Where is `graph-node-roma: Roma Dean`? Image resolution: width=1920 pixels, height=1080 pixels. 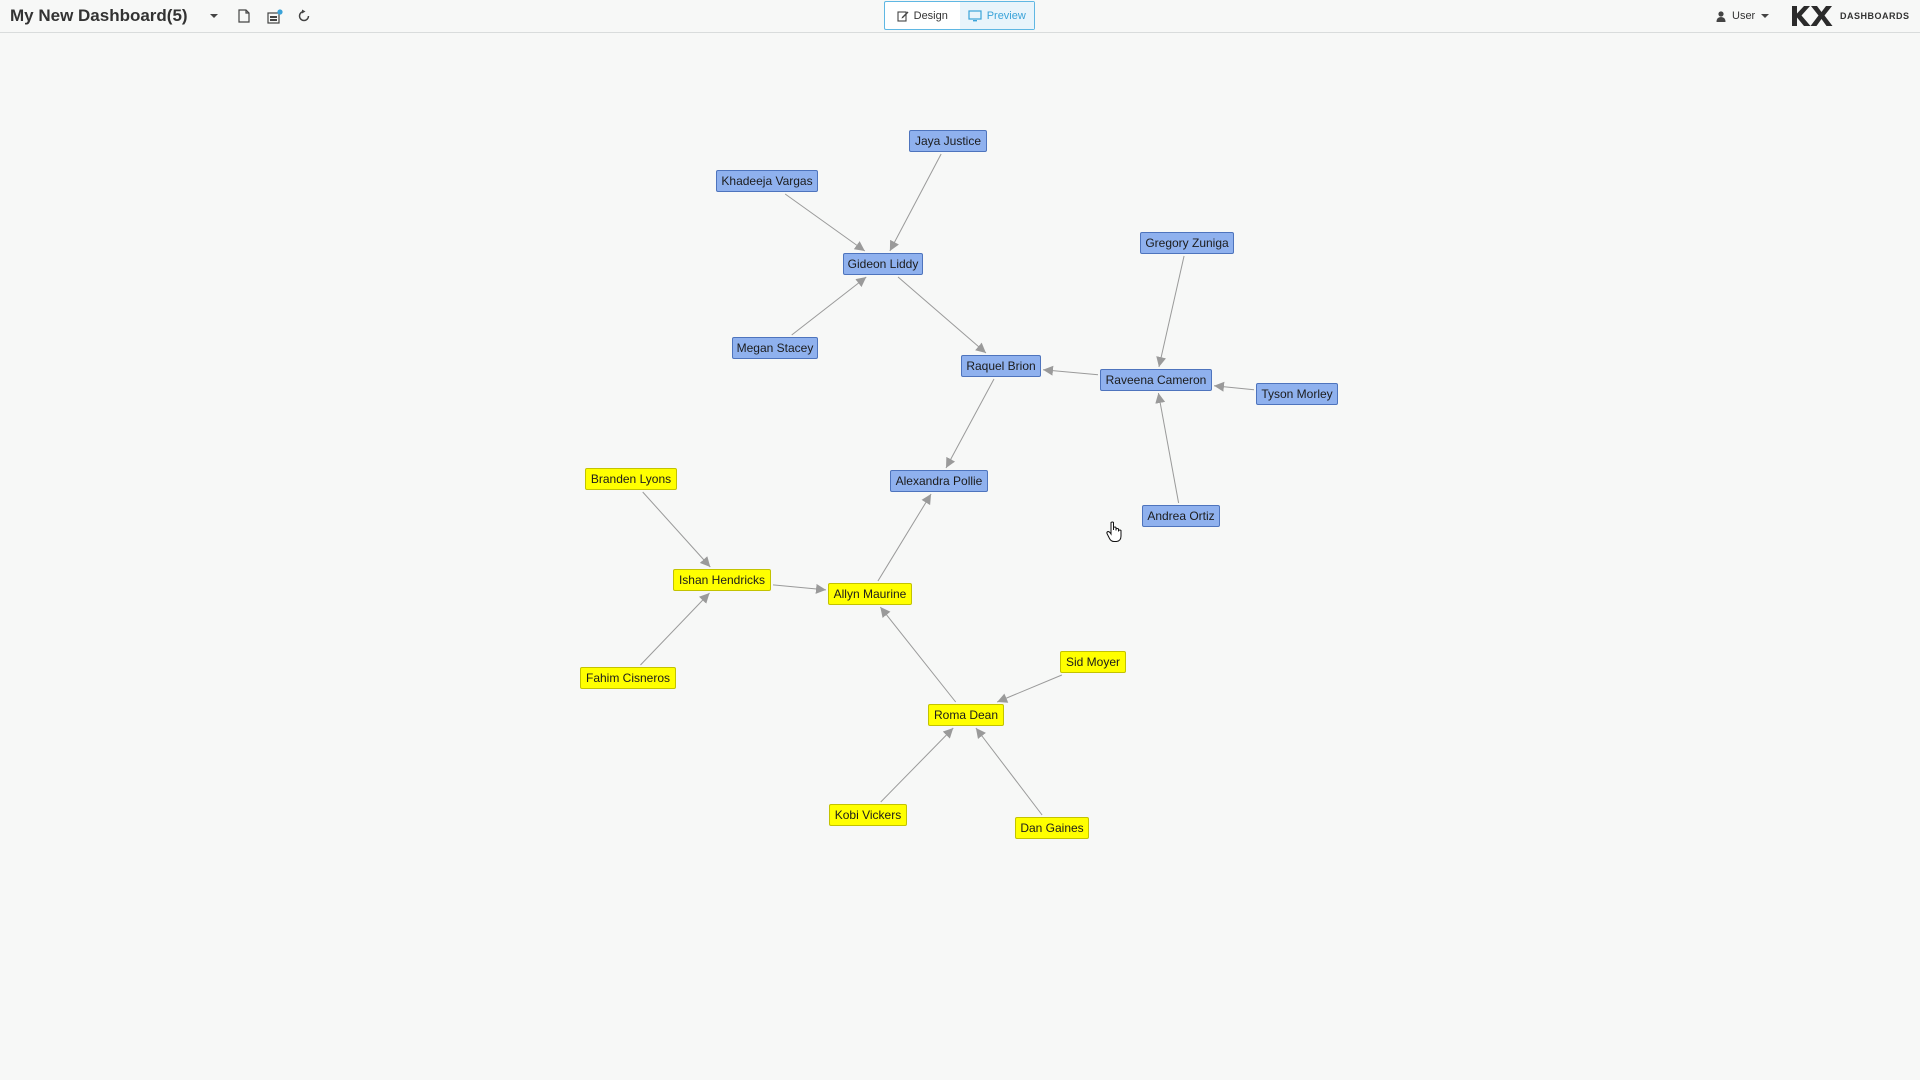
graph-node-roma: Roma Dean is located at coordinates (966, 715).